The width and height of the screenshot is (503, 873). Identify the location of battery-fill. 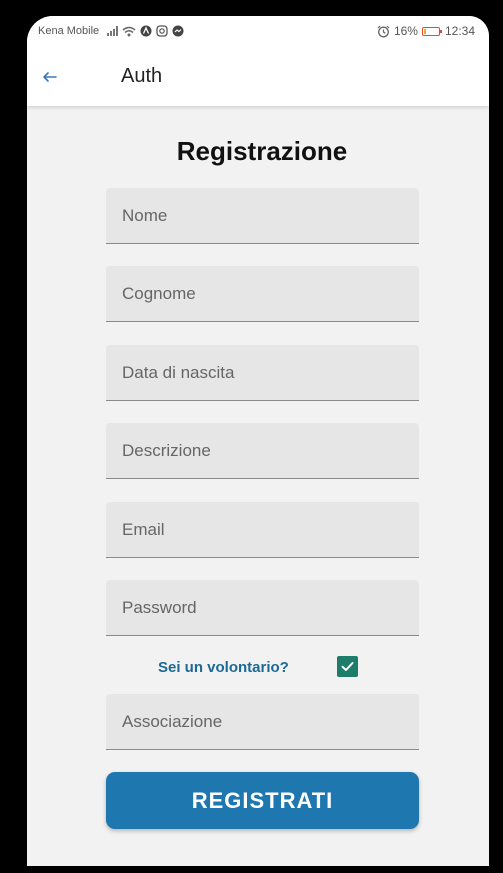
(424, 31).